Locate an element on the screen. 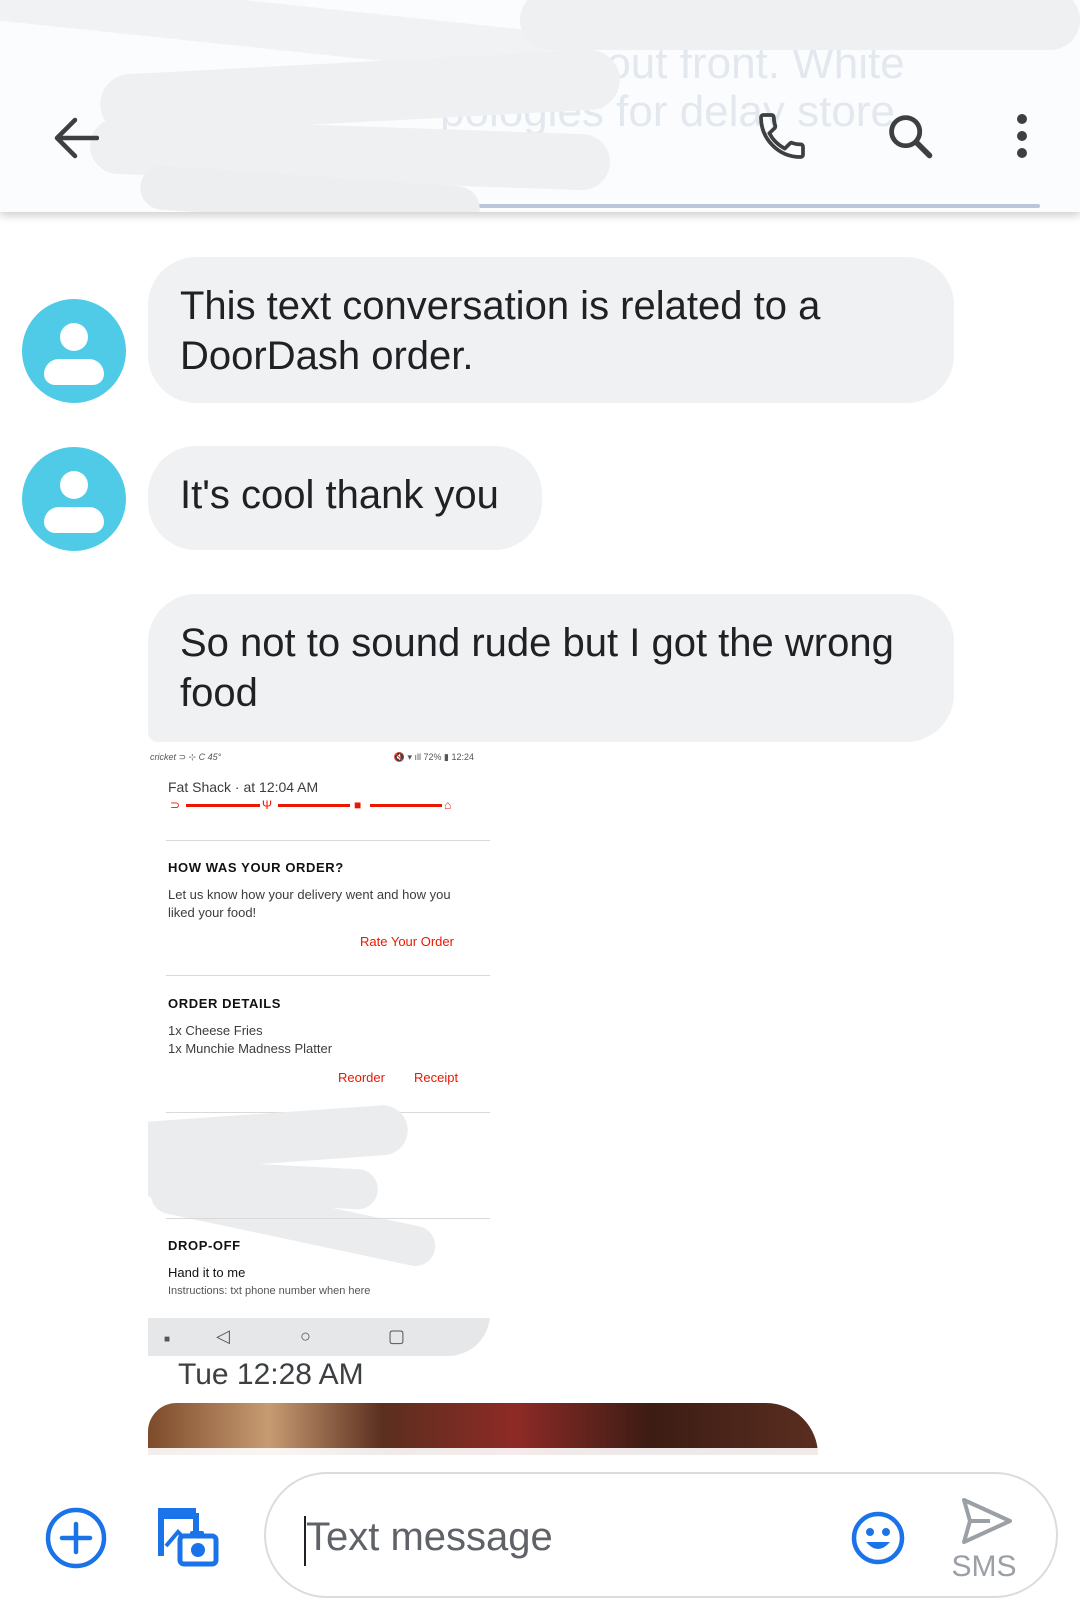 Image resolution: width=1080 pixels, height=1620 pixels. message-compose-field: SMS is located at coordinates (661, 1535).